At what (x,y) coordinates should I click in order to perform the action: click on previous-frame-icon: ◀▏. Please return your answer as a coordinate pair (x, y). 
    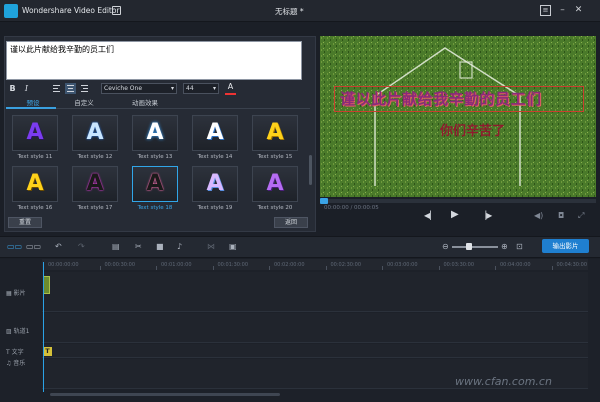
    Looking at the image, I should click on (430, 215).